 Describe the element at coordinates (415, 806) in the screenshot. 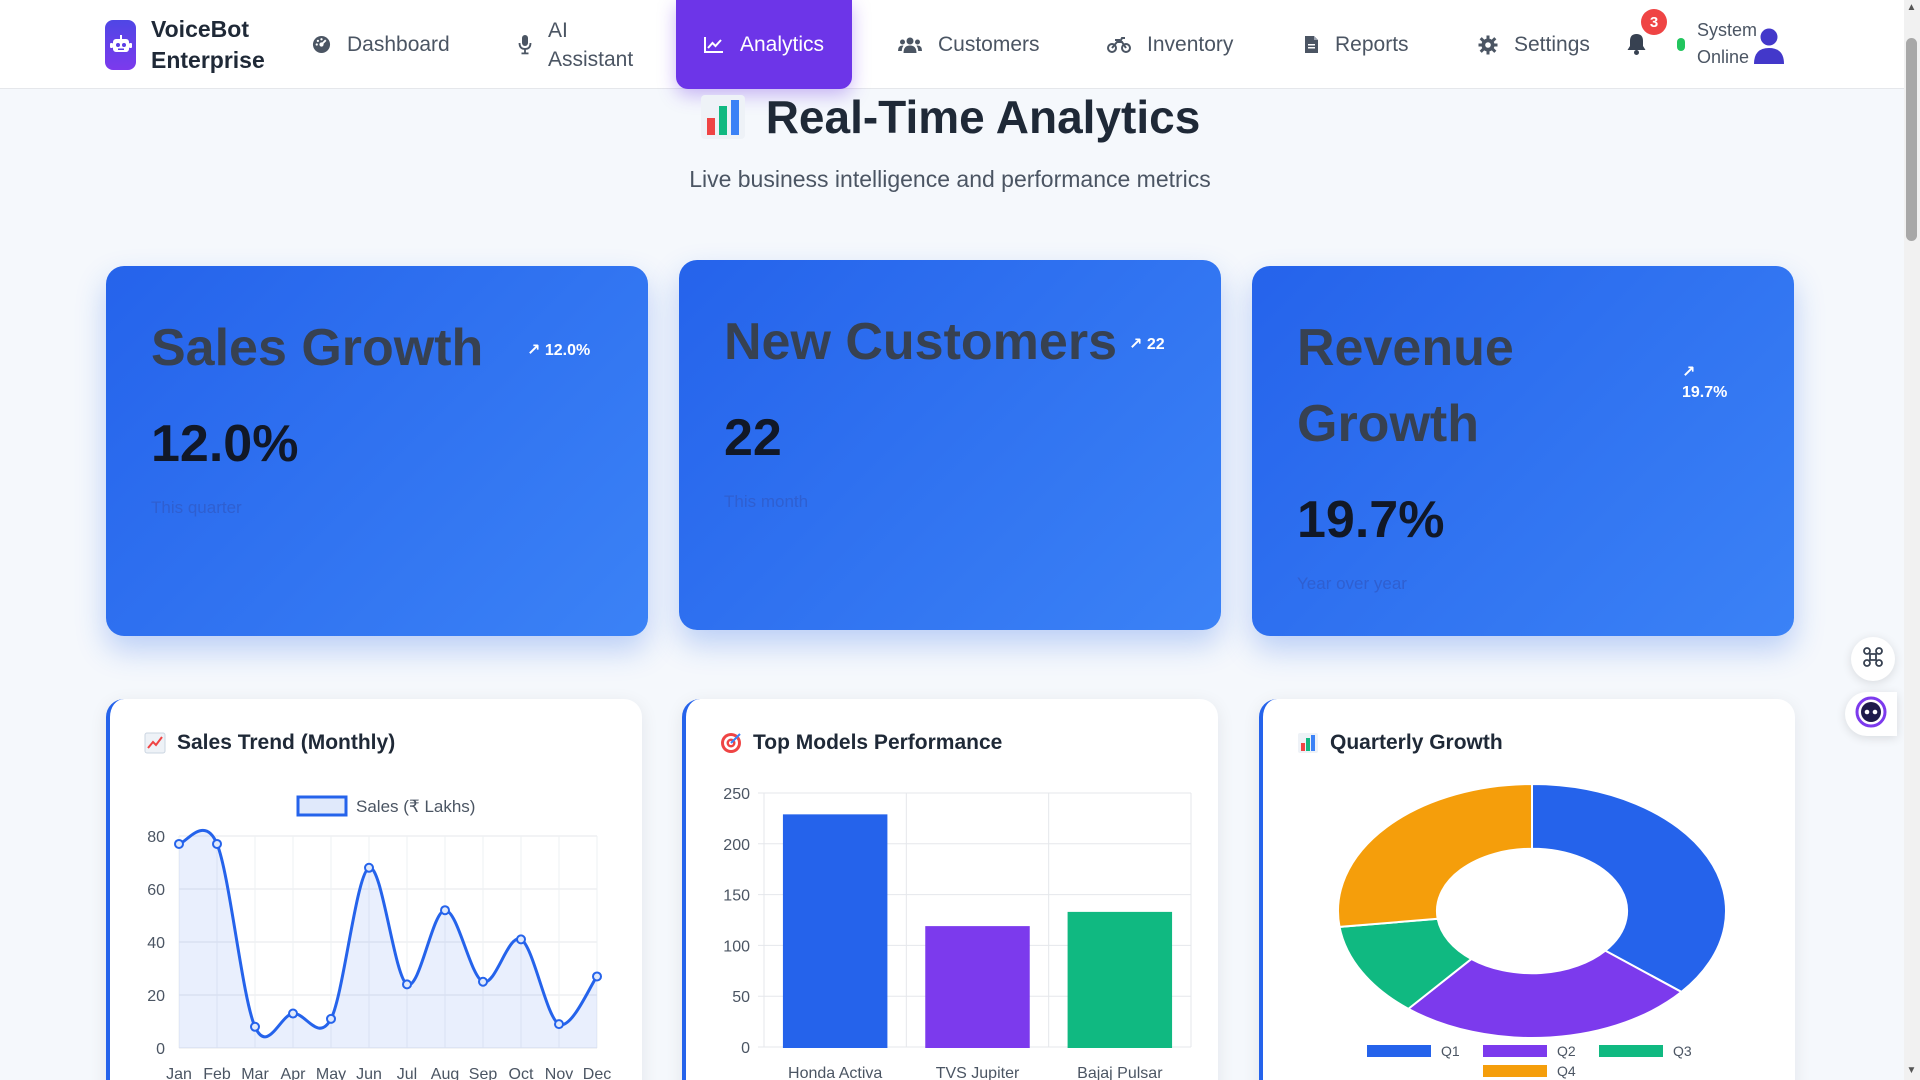

I see `legend-label: Sales (₹ Lakhs)` at that location.